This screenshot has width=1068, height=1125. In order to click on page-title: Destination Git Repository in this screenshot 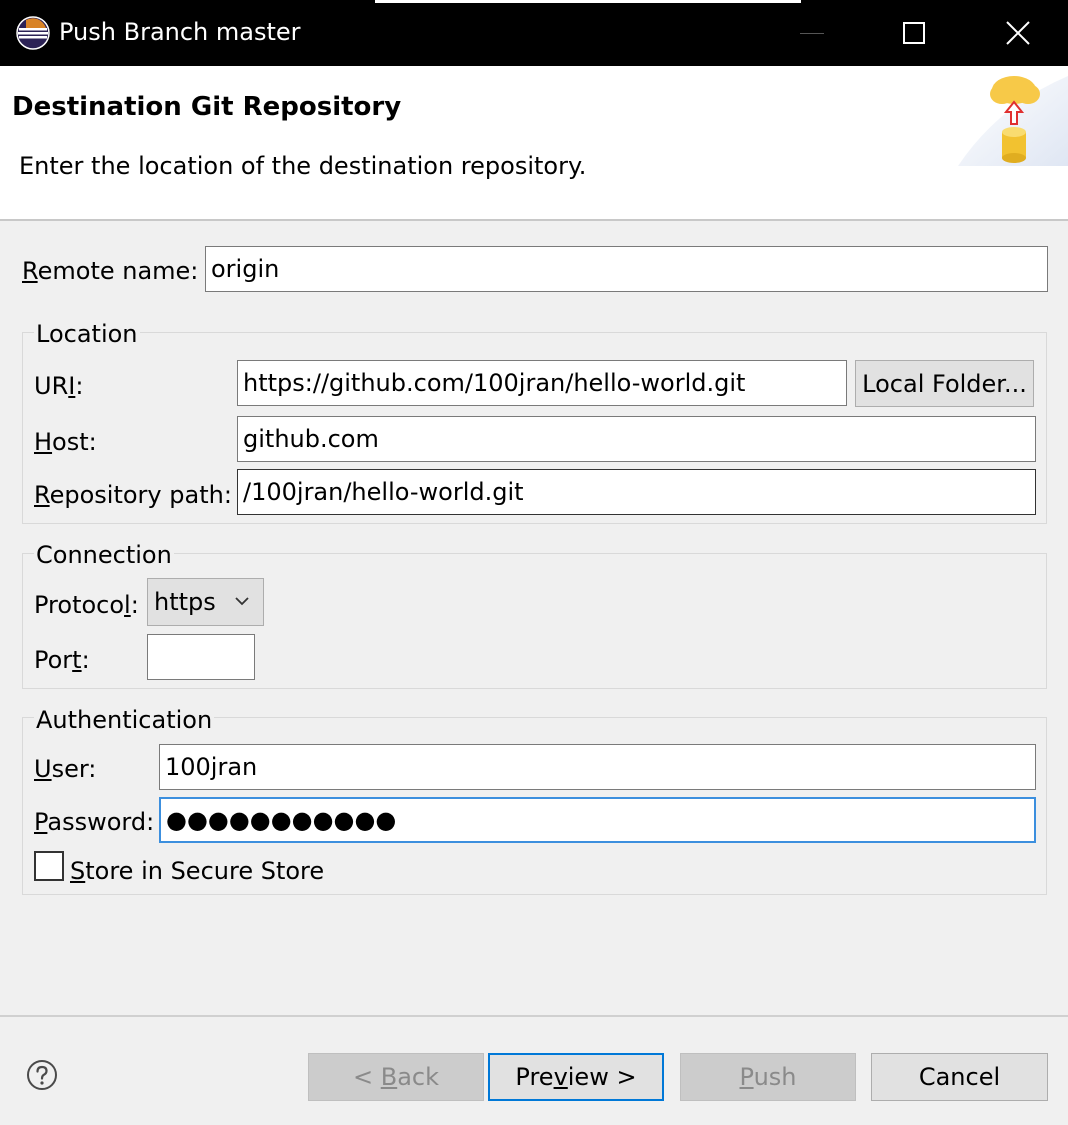, I will do `click(207, 107)`.